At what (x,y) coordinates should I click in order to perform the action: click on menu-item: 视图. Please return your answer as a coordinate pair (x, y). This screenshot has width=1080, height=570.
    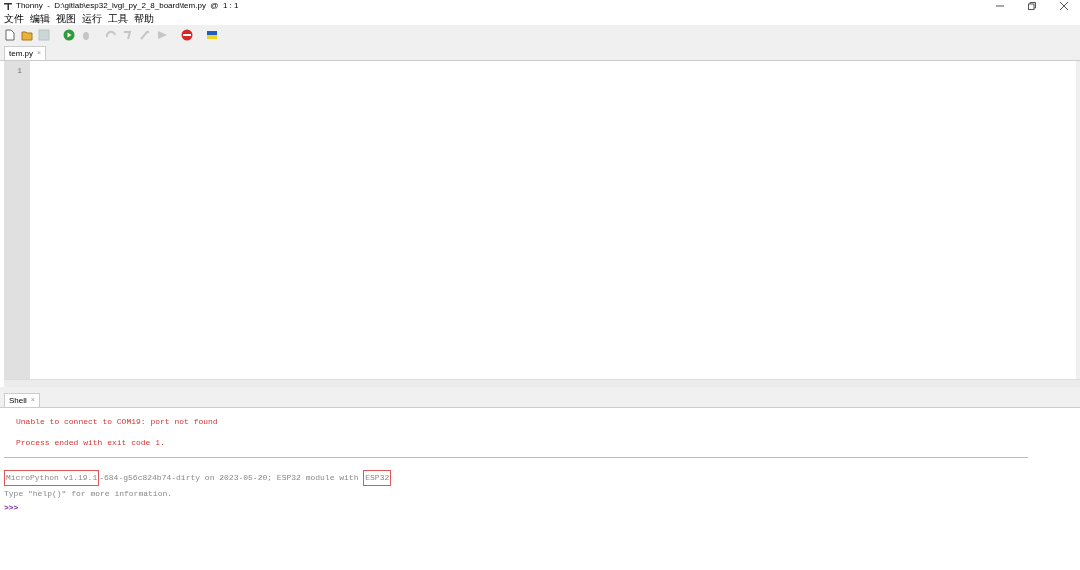
    Looking at the image, I should click on (66, 18).